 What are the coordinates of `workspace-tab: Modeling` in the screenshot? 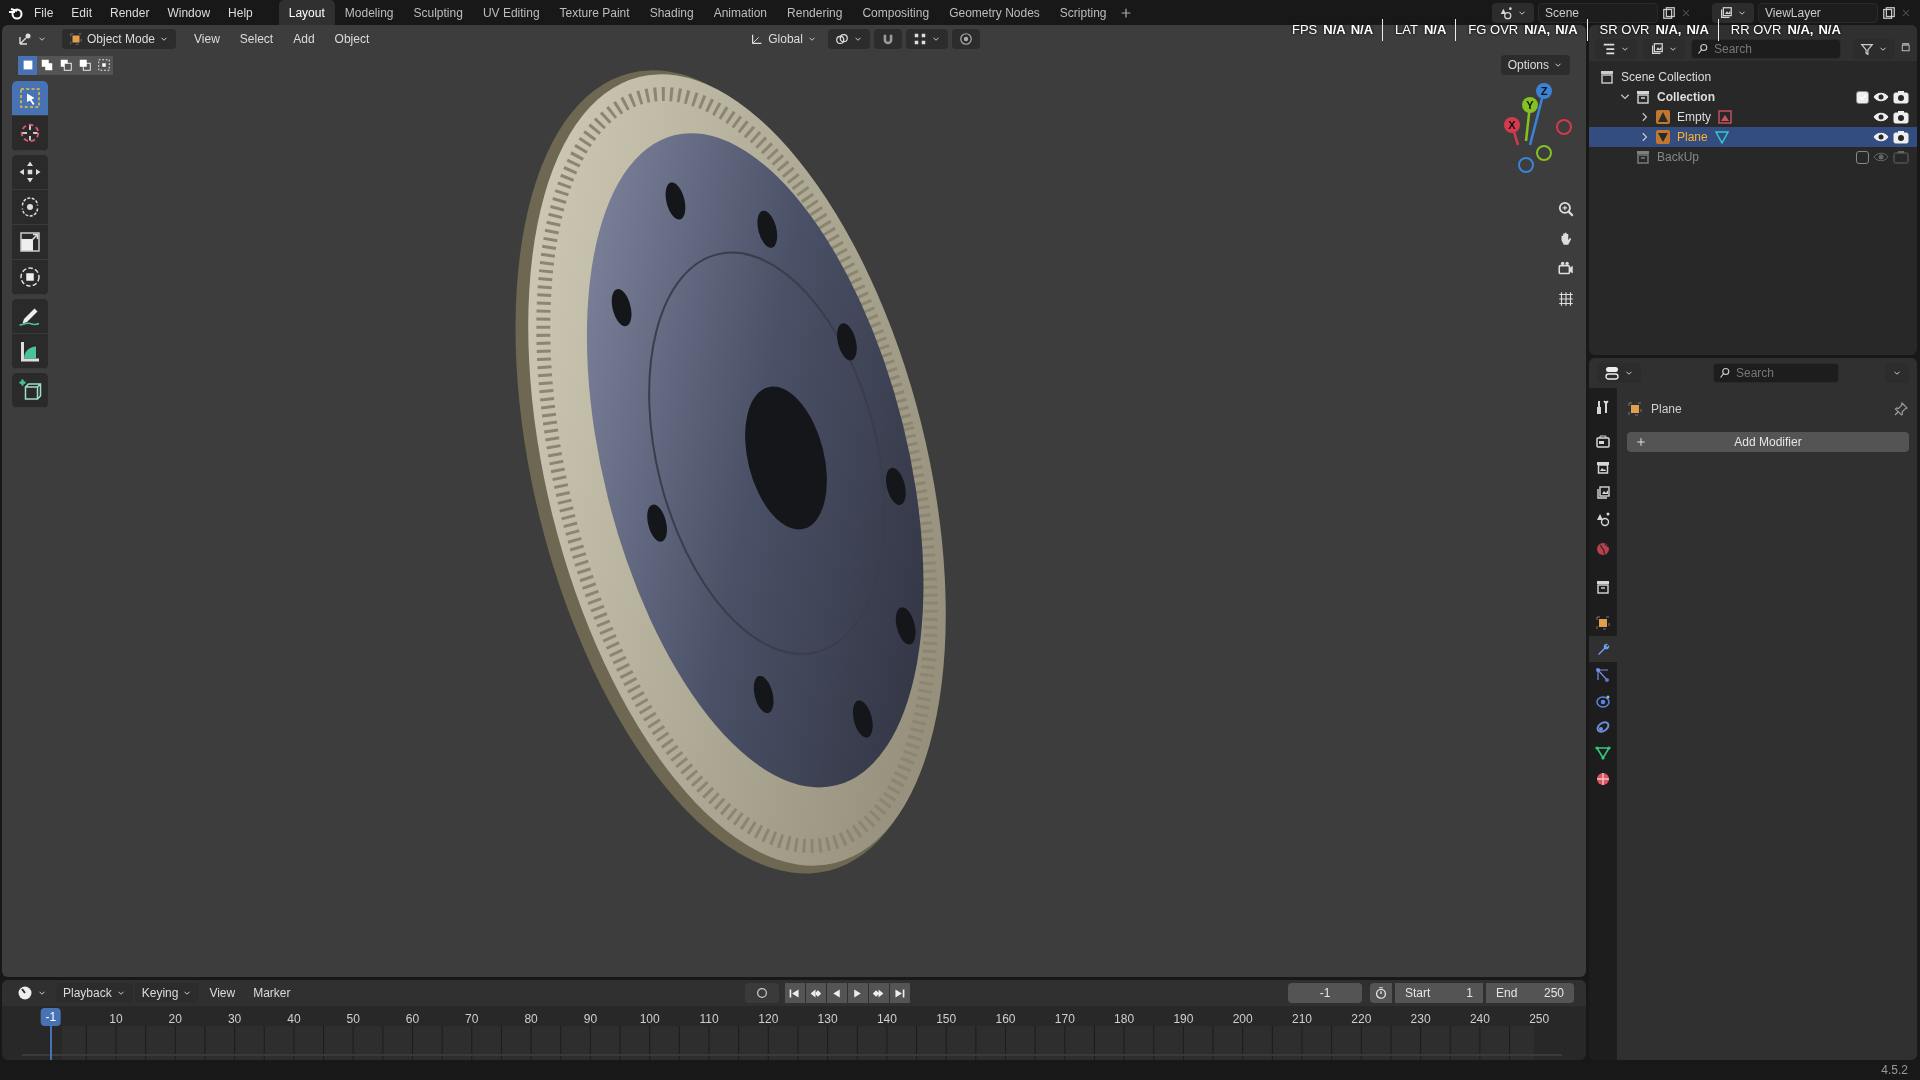 It's located at (369, 12).